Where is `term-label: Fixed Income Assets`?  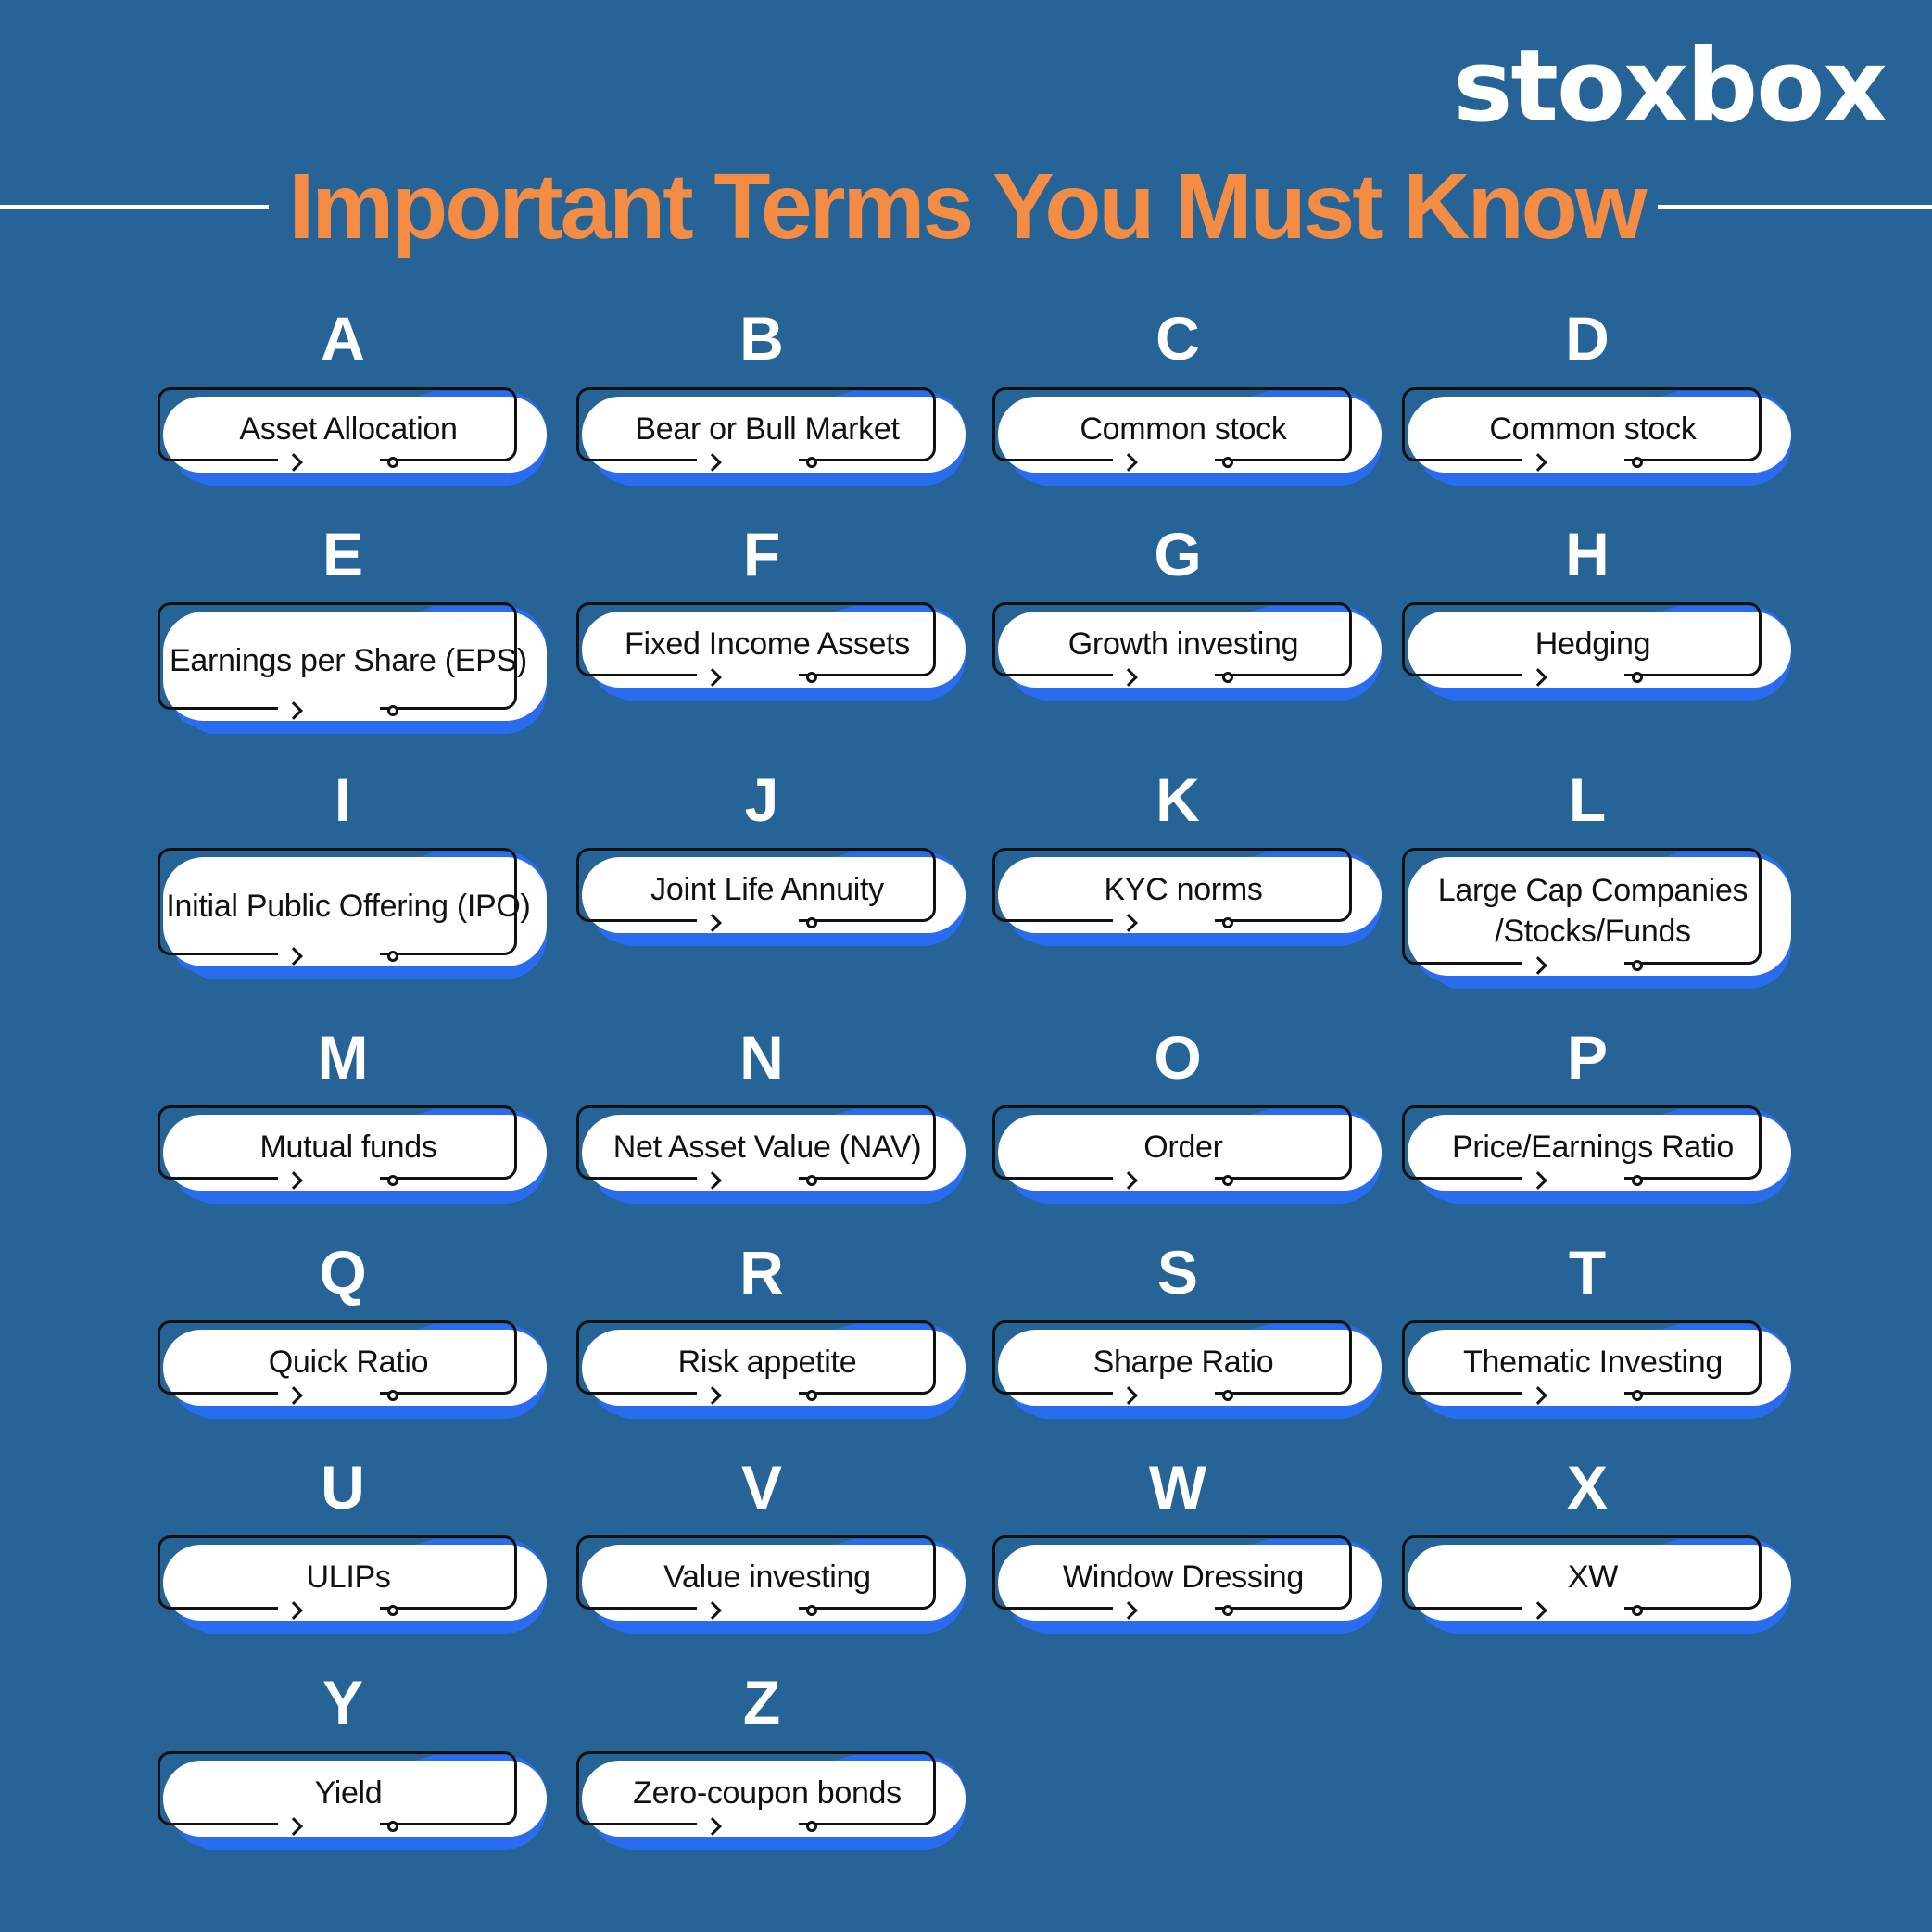 term-label: Fixed Income Assets is located at coordinates (767, 644).